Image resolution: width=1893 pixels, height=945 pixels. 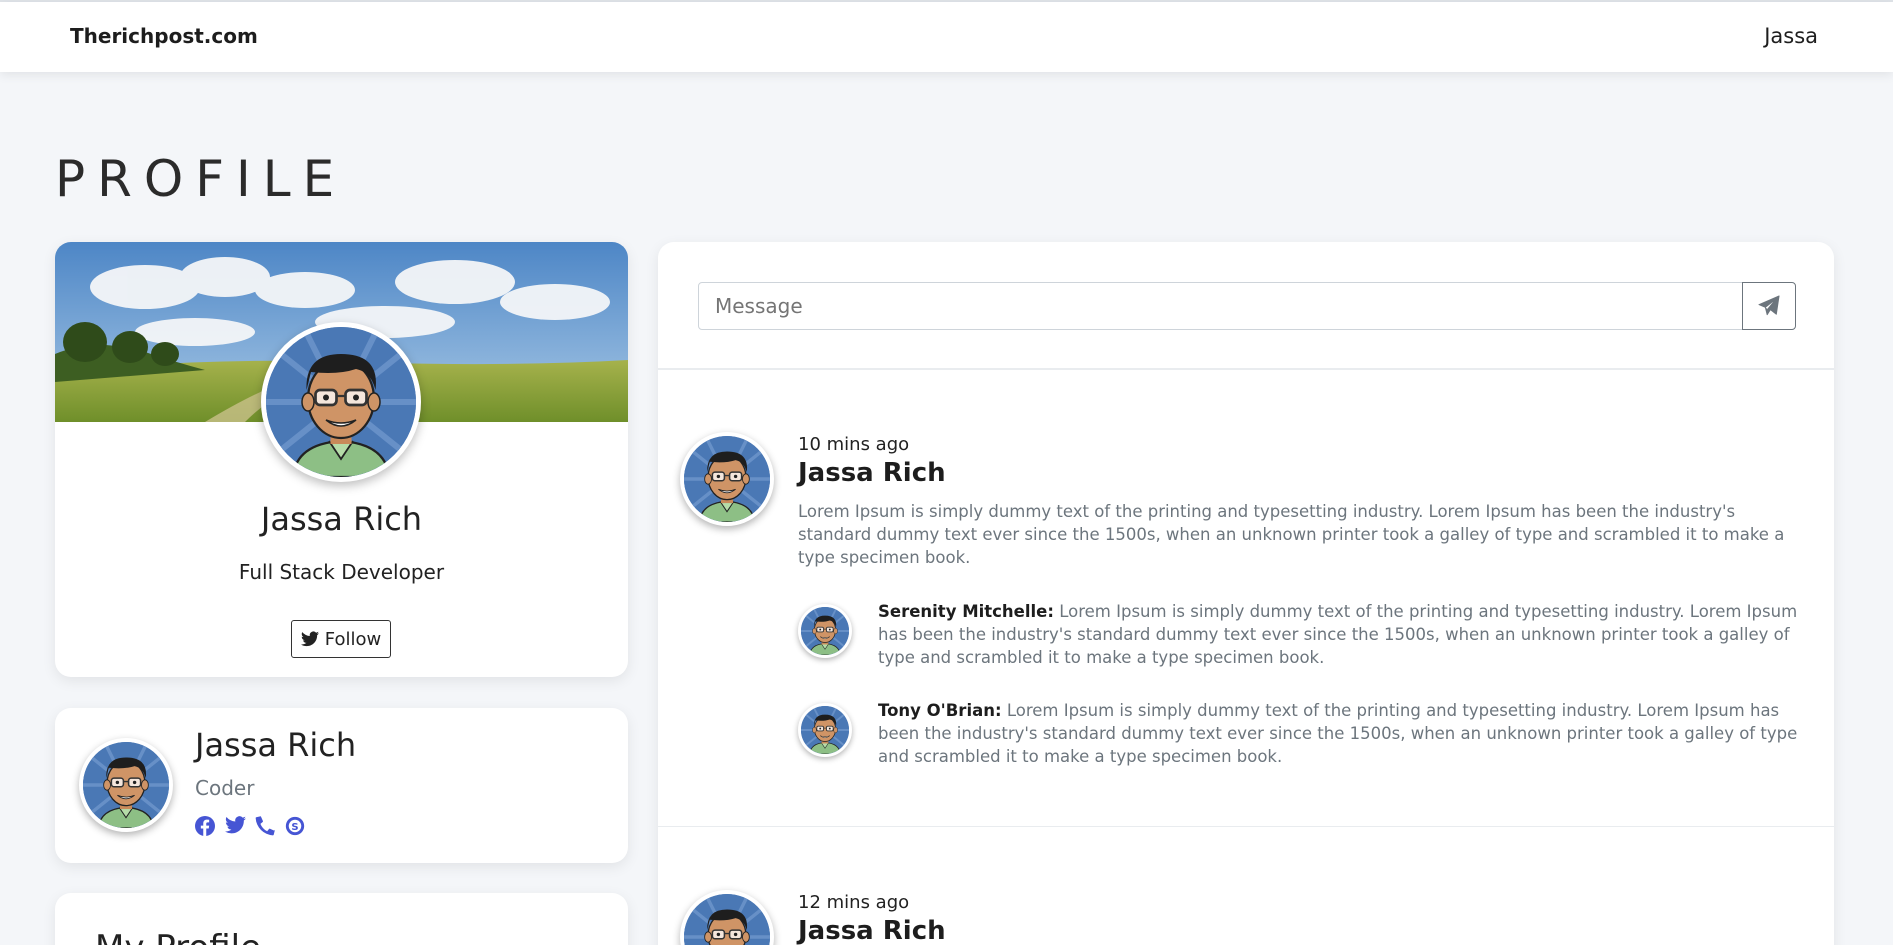 I want to click on post-time: 10 mins ago, so click(x=854, y=444).